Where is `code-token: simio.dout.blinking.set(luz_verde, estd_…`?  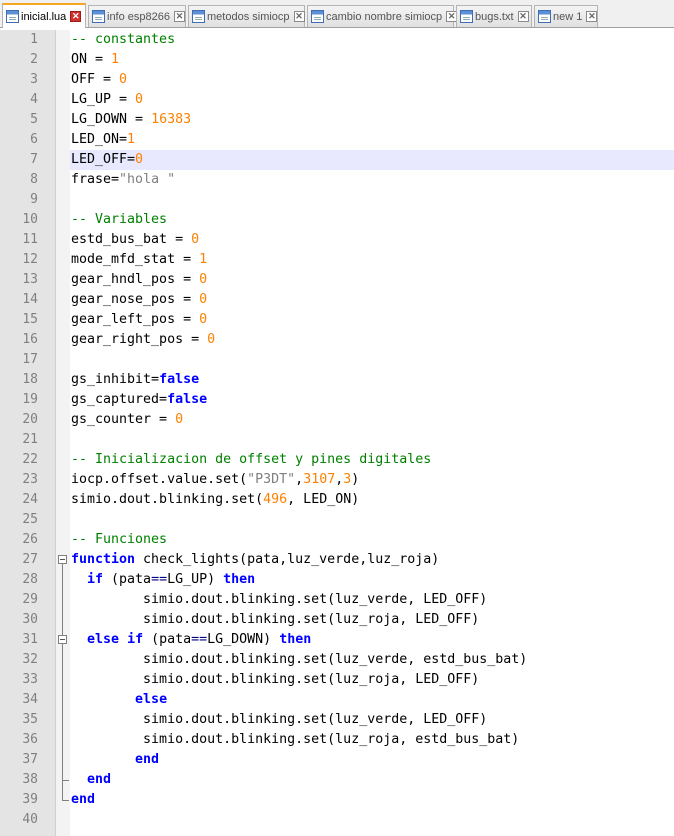 code-token: simio.dout.blinking.set(luz_verde, estd_… is located at coordinates (299, 659).